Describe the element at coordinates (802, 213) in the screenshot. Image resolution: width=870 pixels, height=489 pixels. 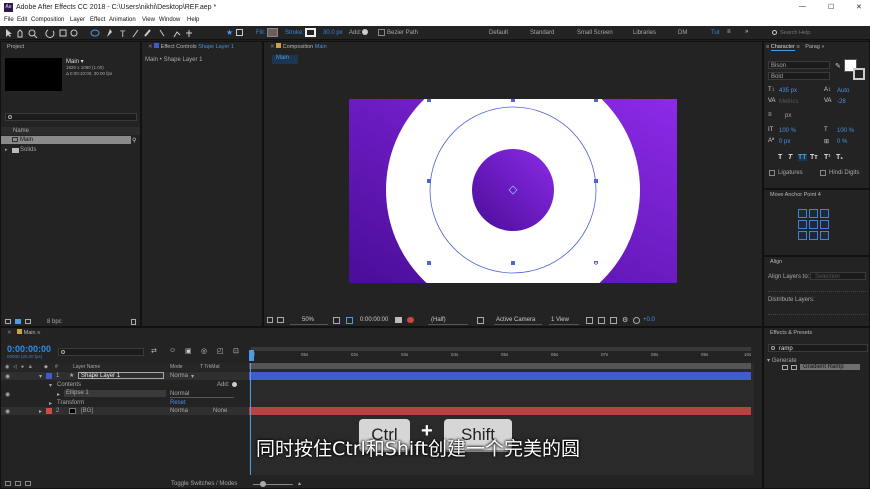
I see `anchor-top-left` at that location.